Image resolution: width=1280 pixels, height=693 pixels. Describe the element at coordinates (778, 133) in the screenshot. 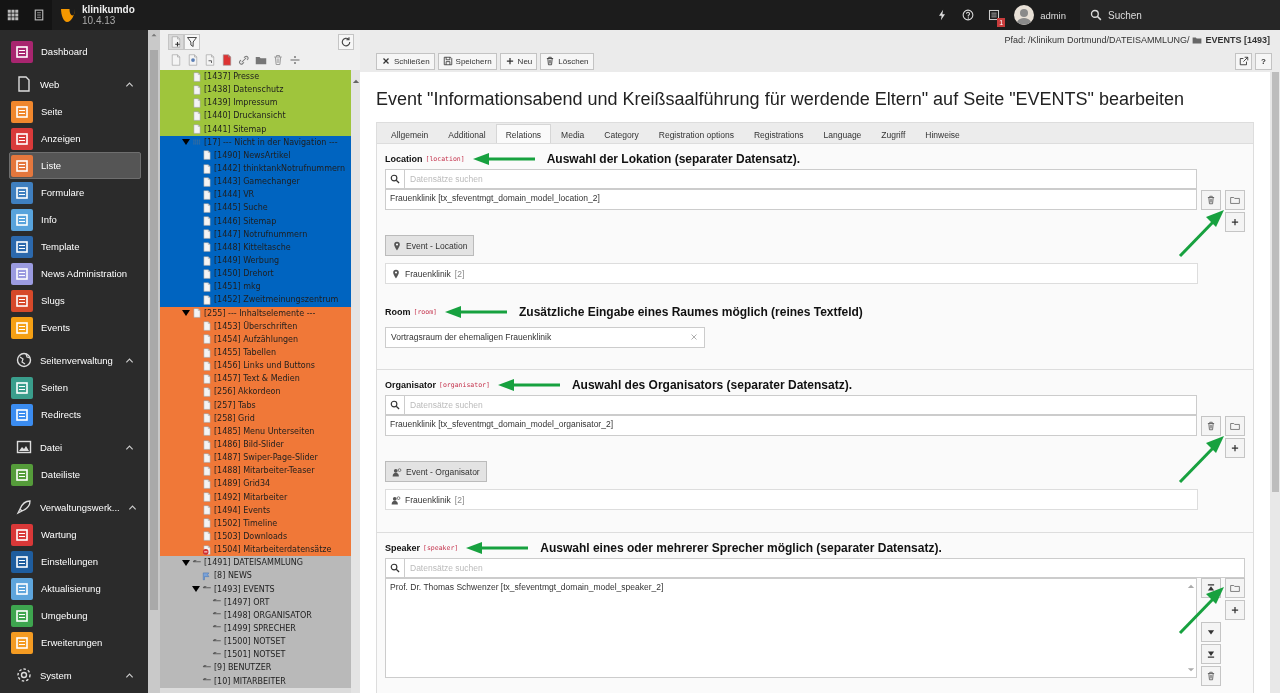

I see `tab: Registrations` at that location.